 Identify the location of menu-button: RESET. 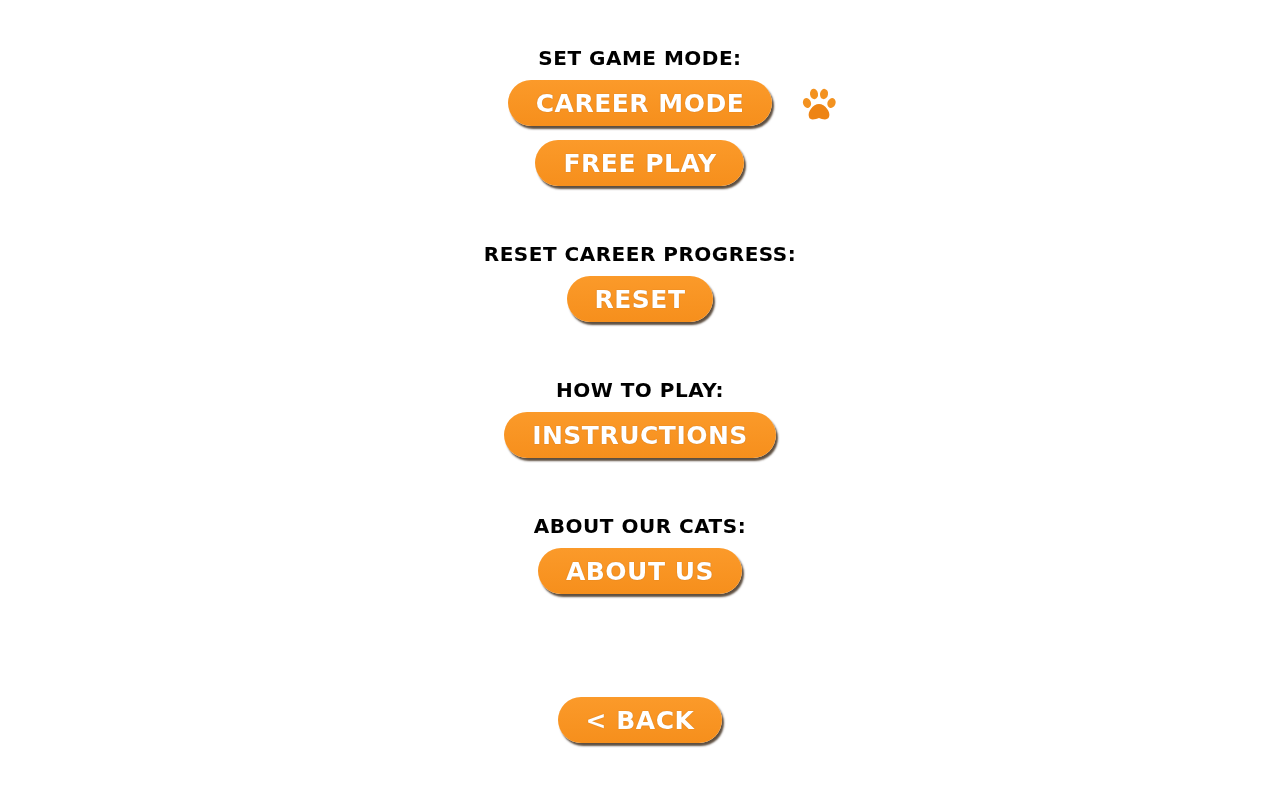
(640, 299).